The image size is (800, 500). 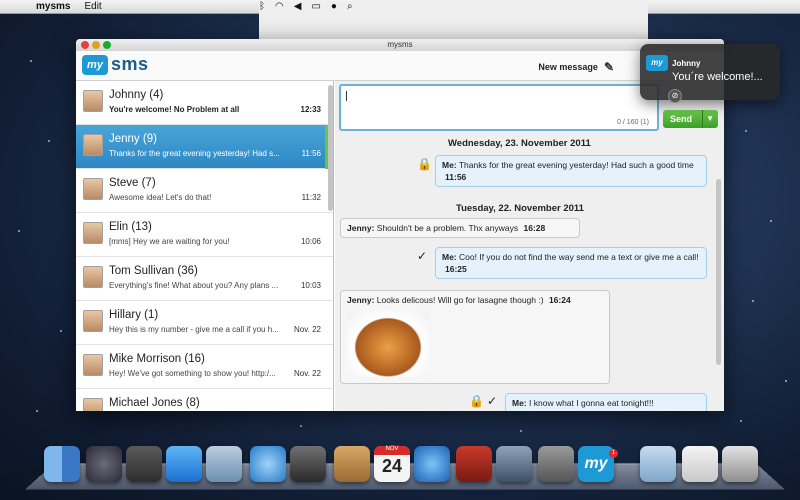 What do you see at coordinates (456, 269) in the screenshot?
I see `message-time: 16:25` at bounding box center [456, 269].